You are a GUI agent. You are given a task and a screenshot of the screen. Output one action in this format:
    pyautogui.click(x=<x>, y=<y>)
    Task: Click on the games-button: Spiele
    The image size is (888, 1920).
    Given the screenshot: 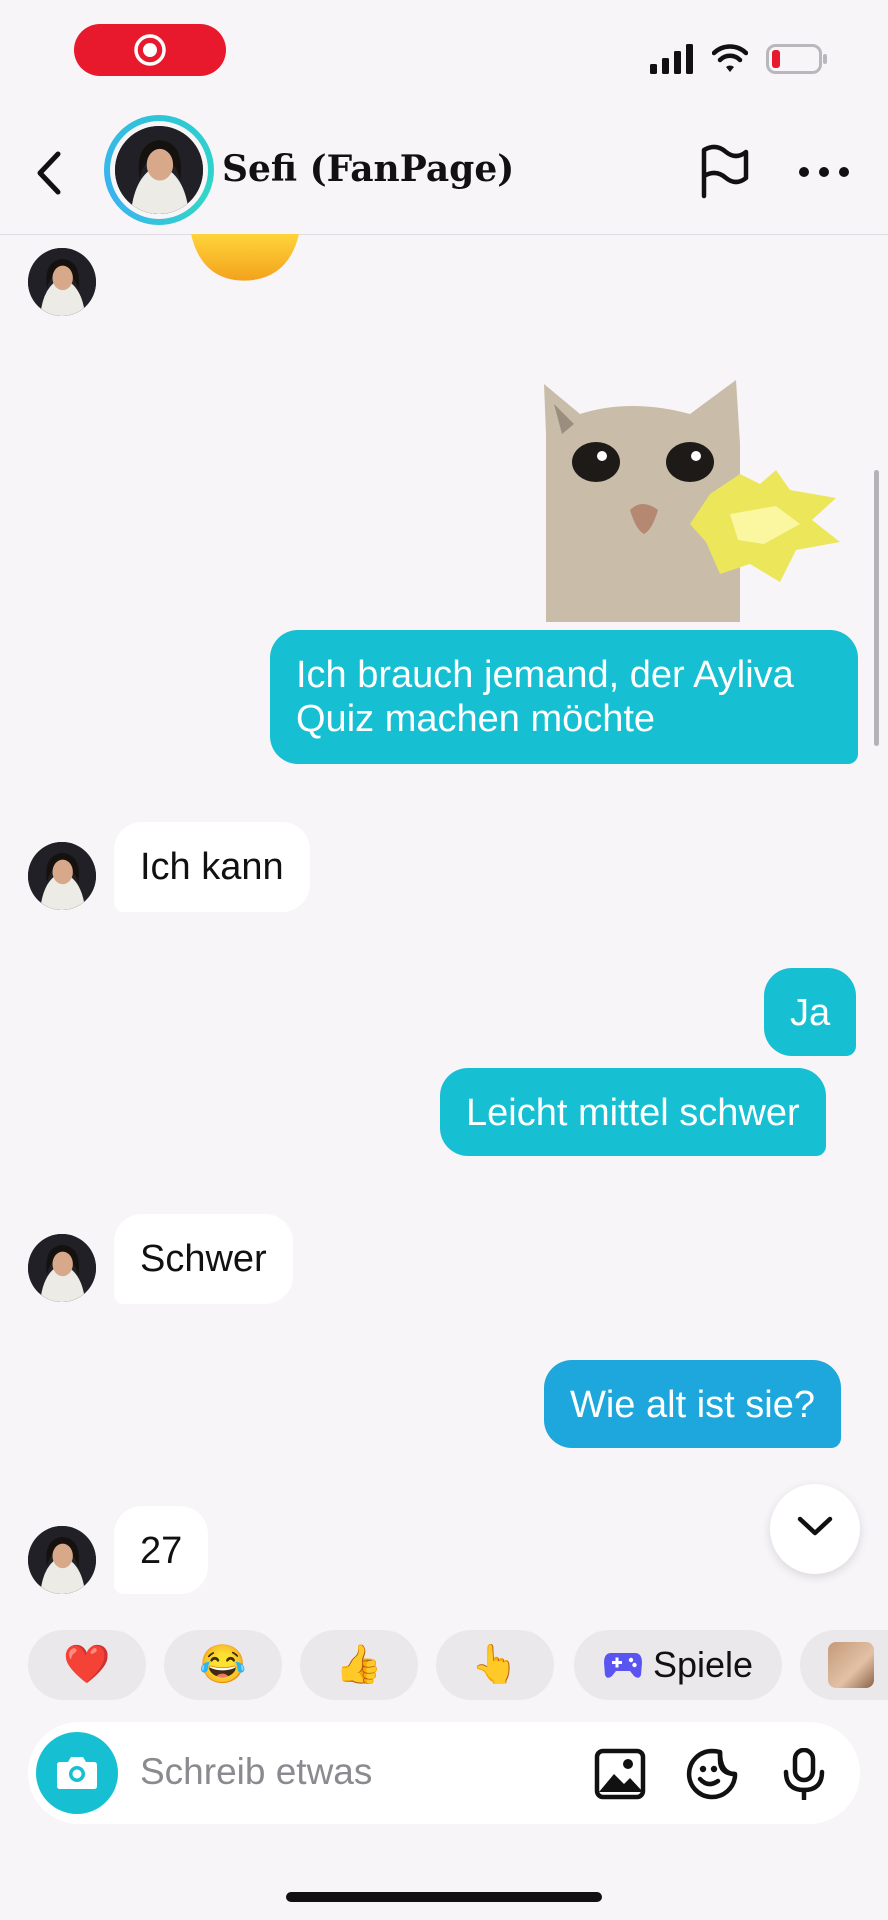 What is the action you would take?
    pyautogui.click(x=678, y=1665)
    